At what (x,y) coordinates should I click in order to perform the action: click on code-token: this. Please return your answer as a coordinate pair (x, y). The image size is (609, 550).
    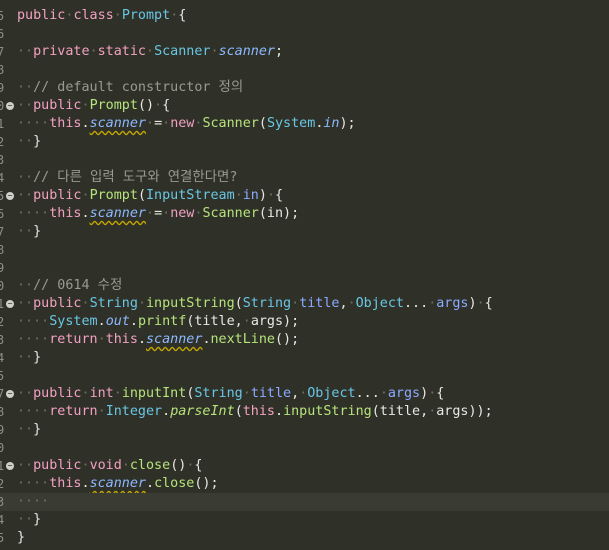
    Looking at the image, I should click on (65, 123).